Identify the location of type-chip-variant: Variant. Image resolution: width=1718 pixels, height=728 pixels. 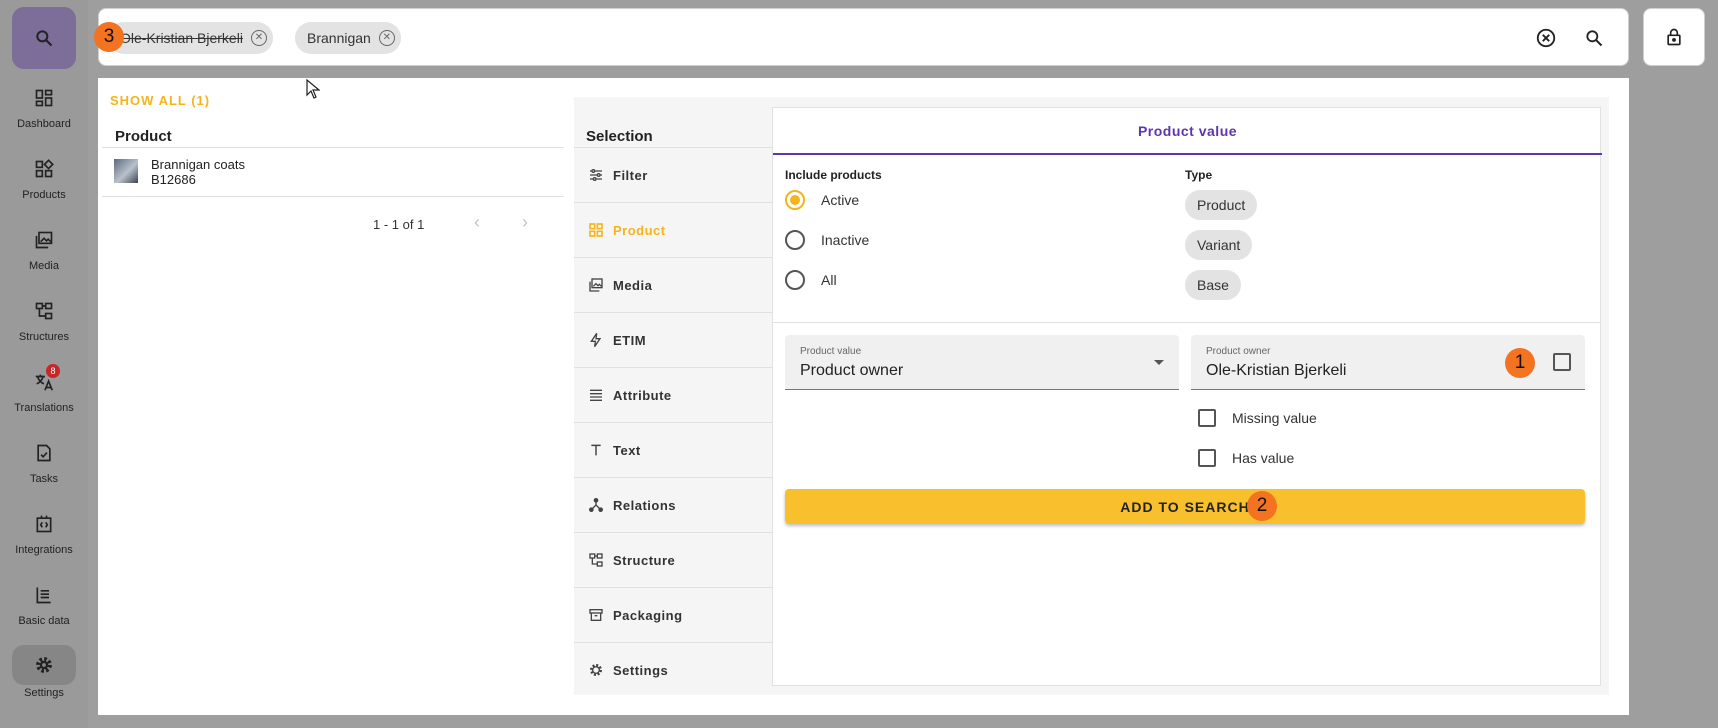
(1219, 245).